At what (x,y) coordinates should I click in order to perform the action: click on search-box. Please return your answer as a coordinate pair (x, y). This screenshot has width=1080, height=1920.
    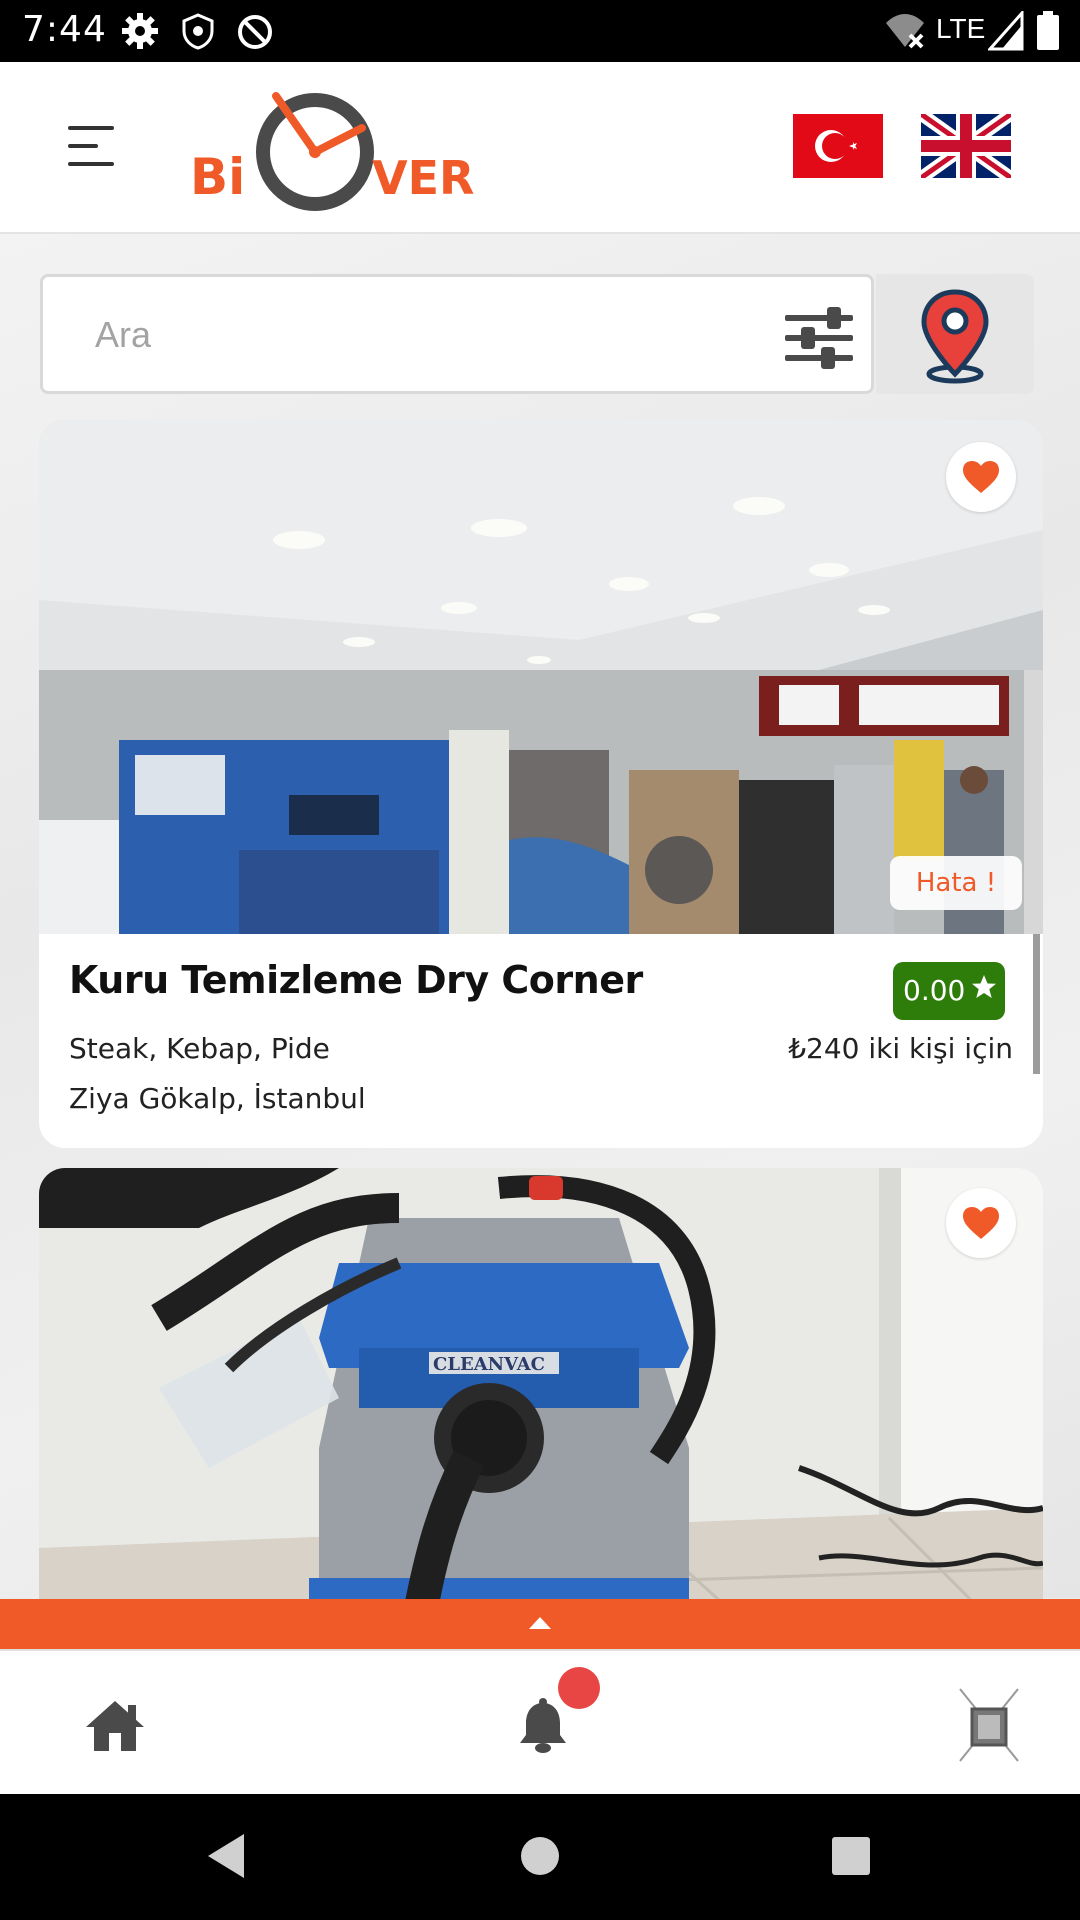
    Looking at the image, I should click on (457, 334).